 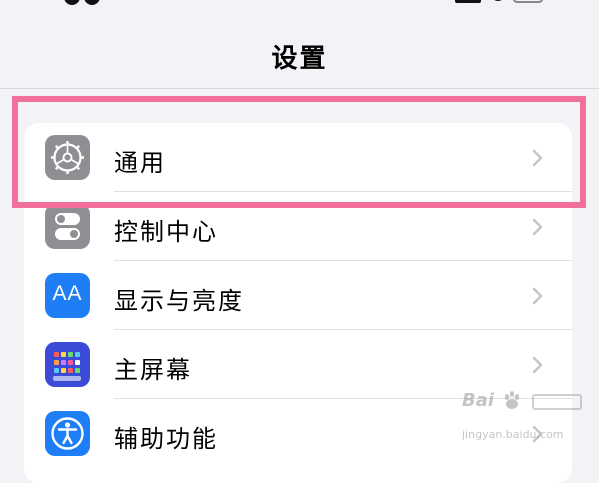 I want to click on watermark-jingyan-mark, so click(x=557, y=402).